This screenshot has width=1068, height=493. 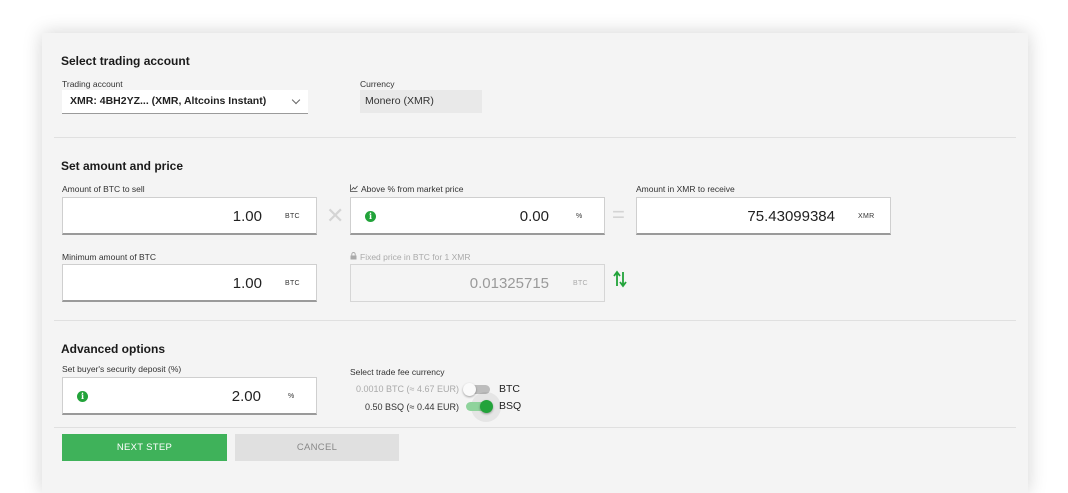 What do you see at coordinates (122, 166) in the screenshot?
I see `set-amount-price-title: Set amount and price` at bounding box center [122, 166].